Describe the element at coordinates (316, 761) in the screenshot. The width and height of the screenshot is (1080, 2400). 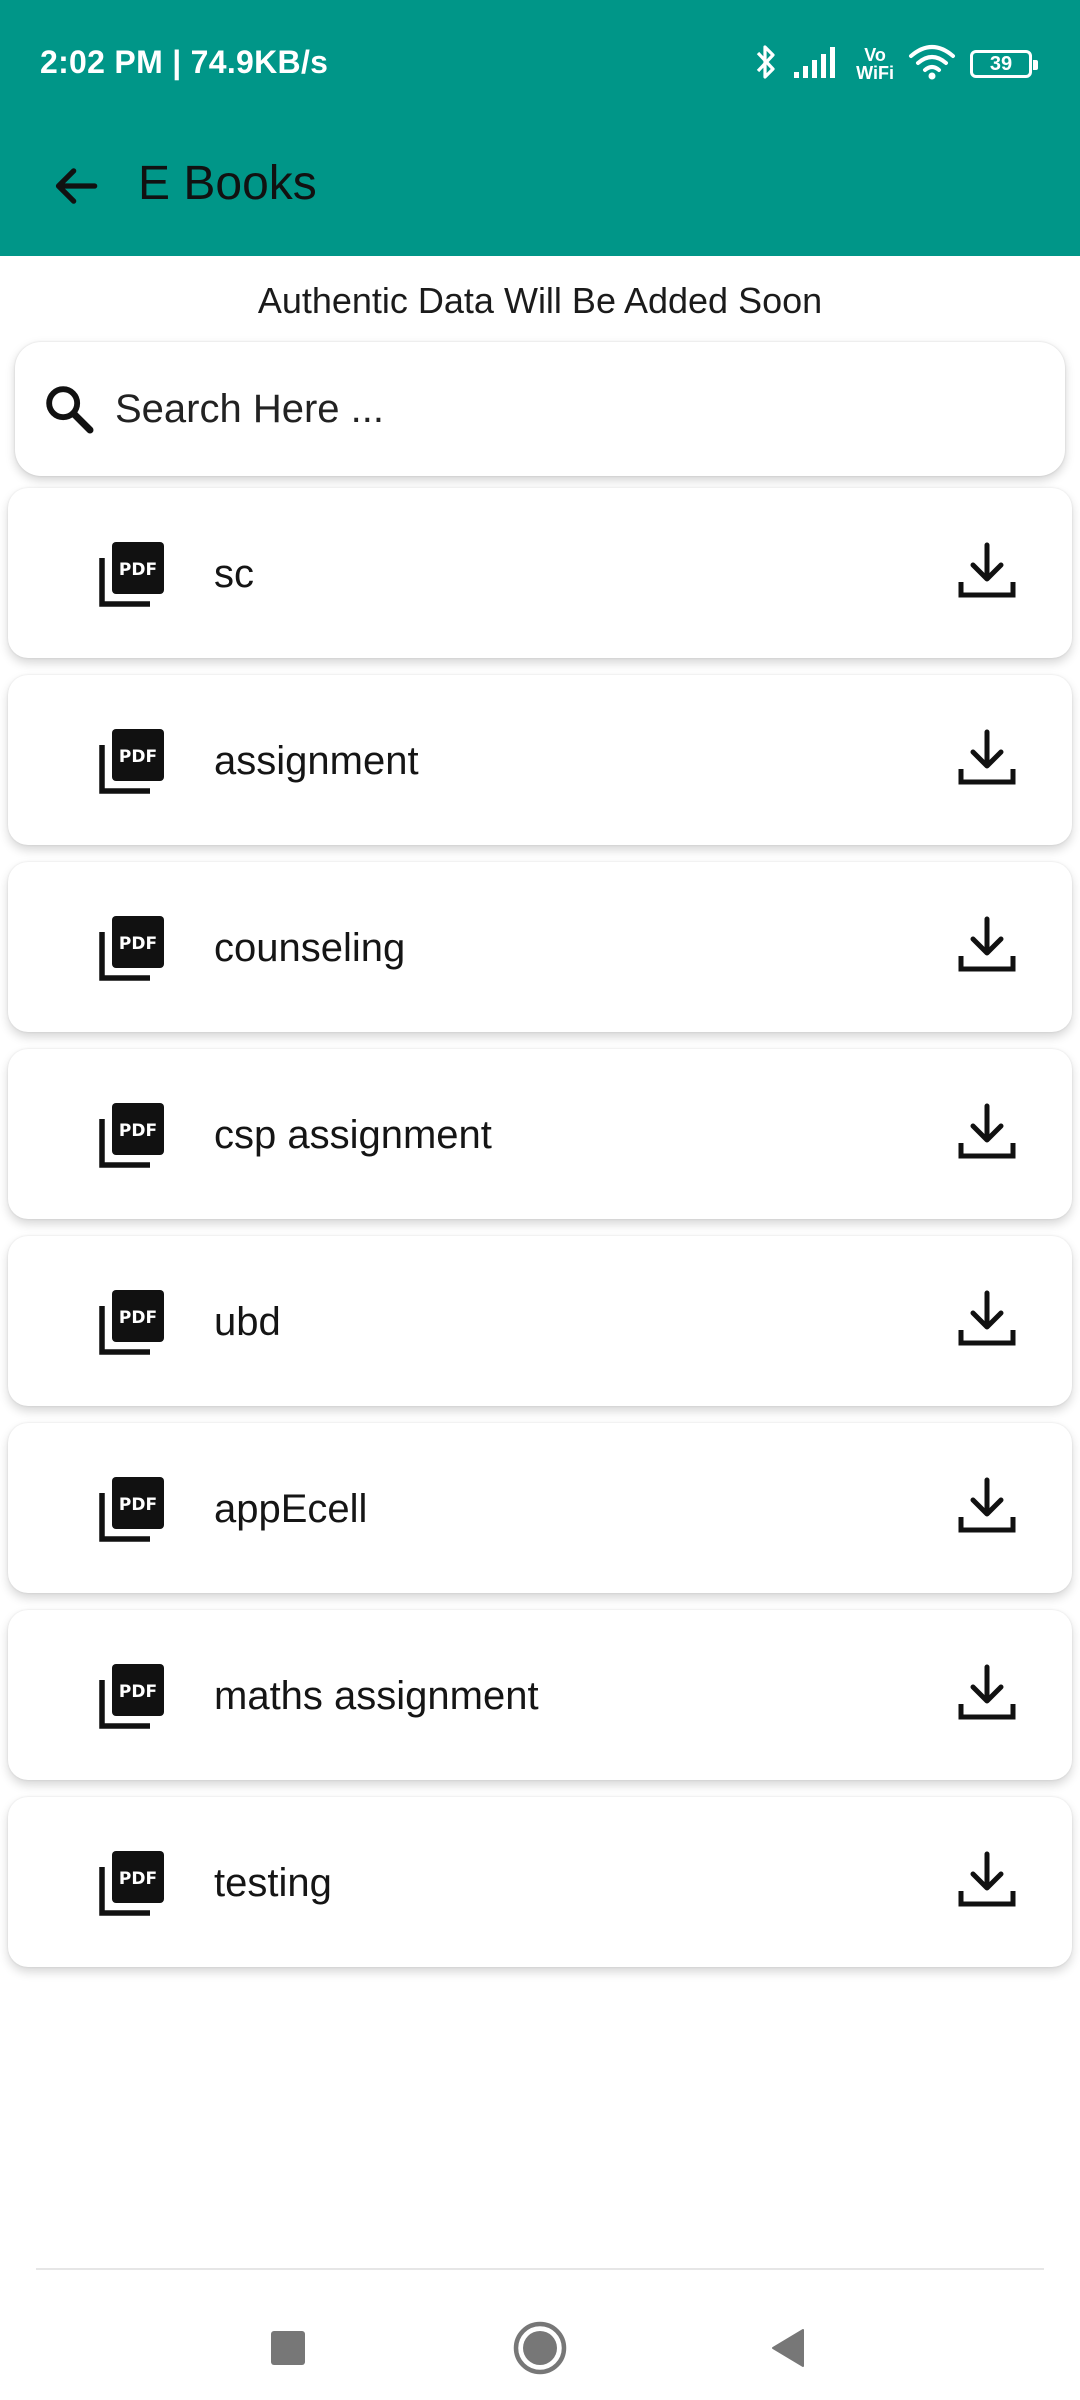
I see `ebook-name: assignment` at that location.